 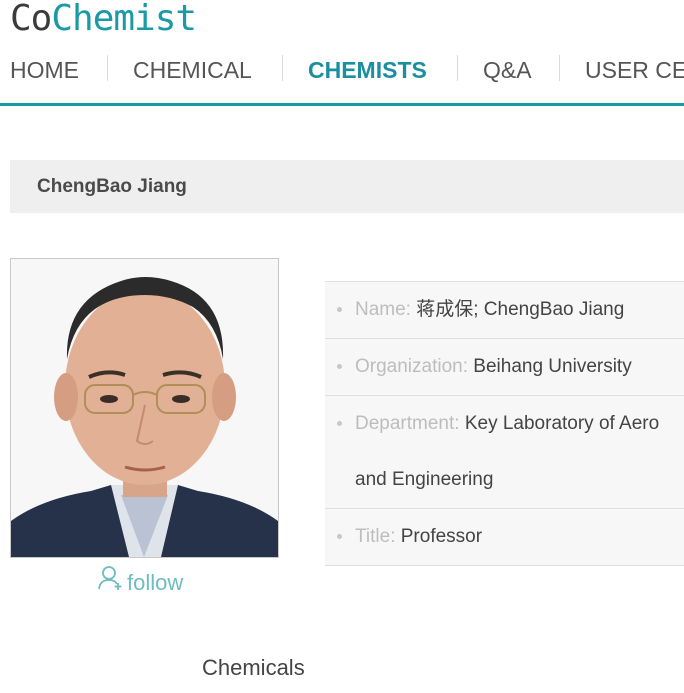 What do you see at coordinates (192, 70) in the screenshot?
I see `nav-chemical: CHEMICAL` at bounding box center [192, 70].